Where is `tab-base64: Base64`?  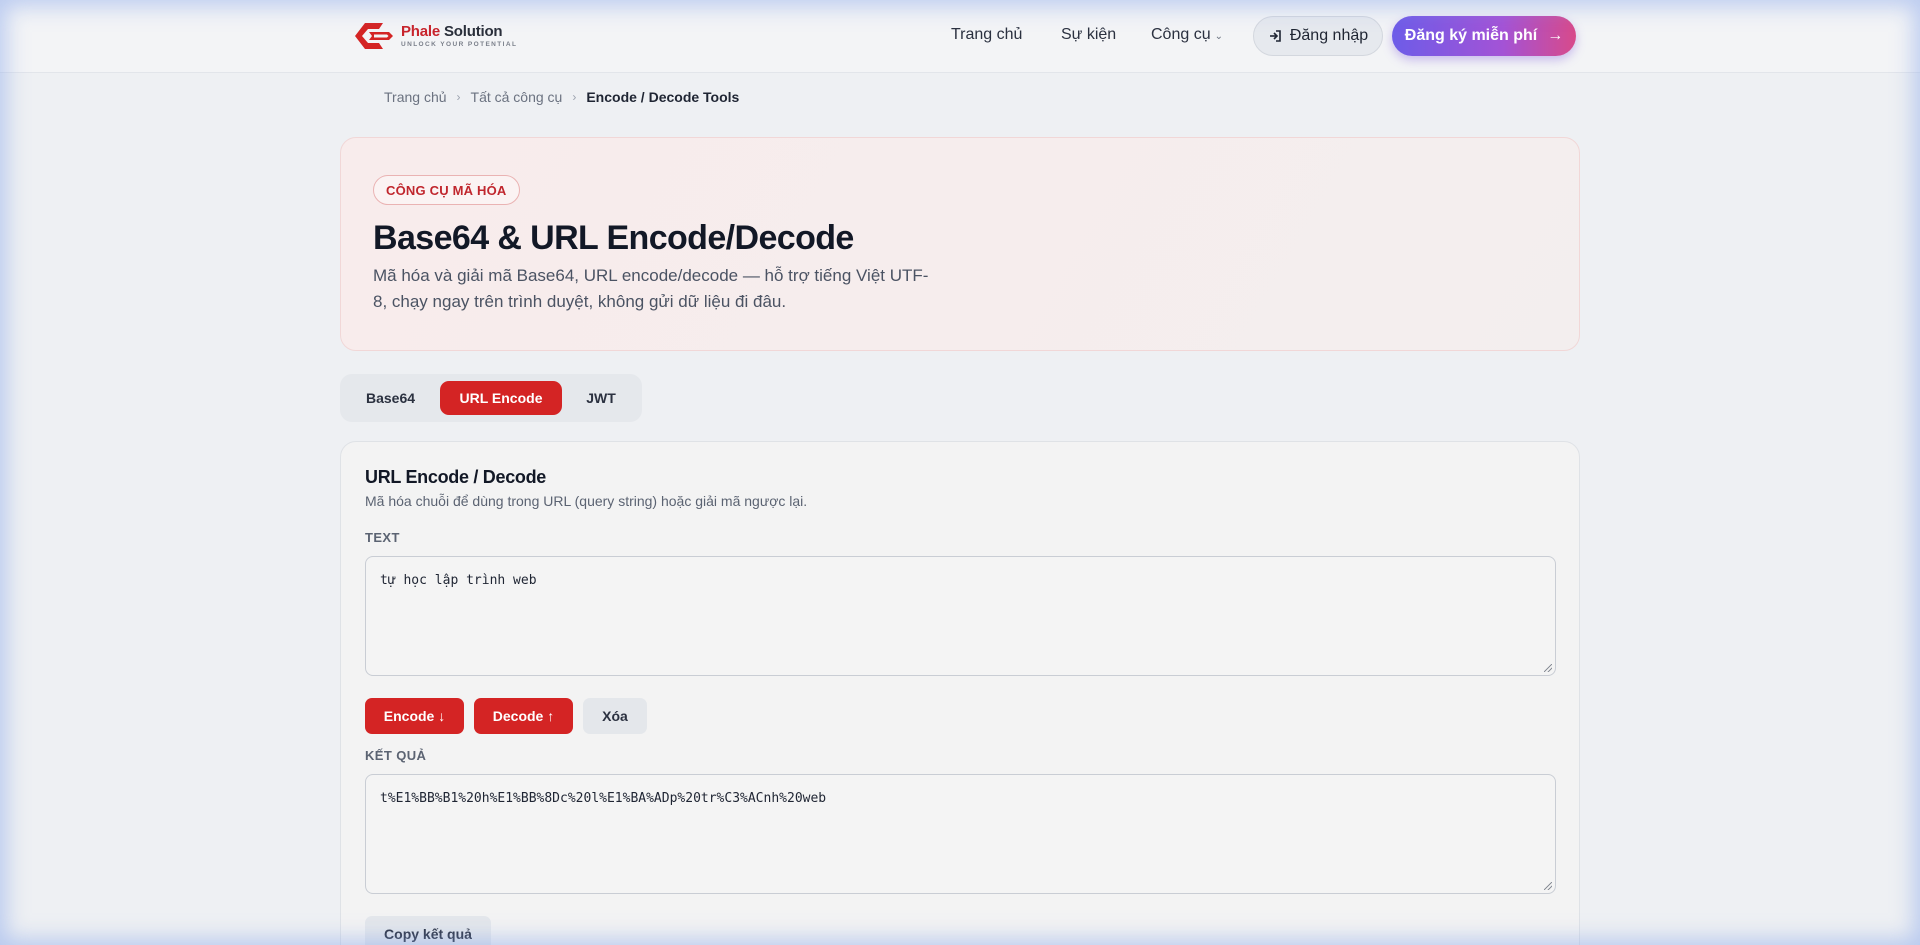 tab-base64: Base64 is located at coordinates (390, 398).